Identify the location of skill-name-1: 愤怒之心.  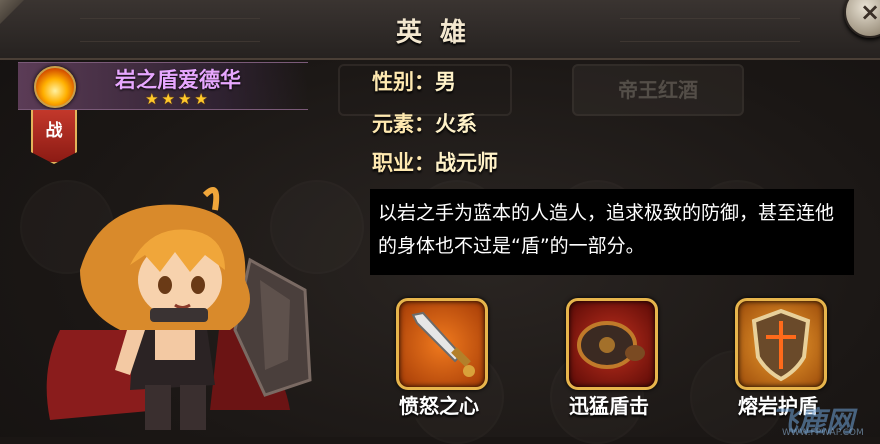
(439, 406).